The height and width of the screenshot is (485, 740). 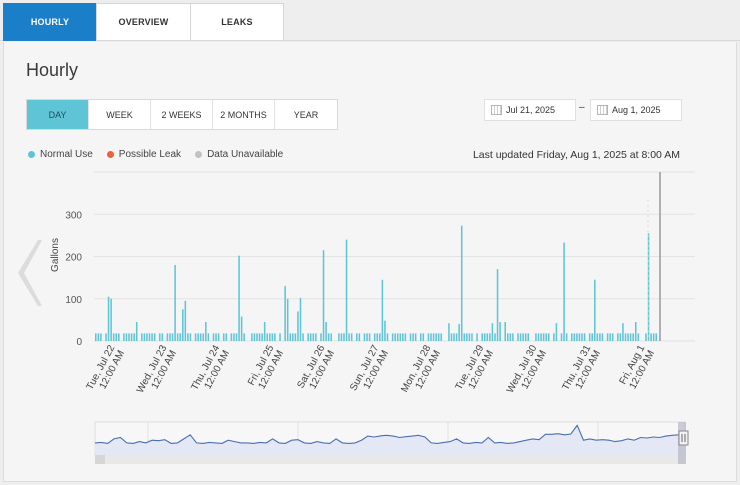 I want to click on top-tab-bar: HOURLY OVERVIEW LEAKS, so click(x=370, y=20).